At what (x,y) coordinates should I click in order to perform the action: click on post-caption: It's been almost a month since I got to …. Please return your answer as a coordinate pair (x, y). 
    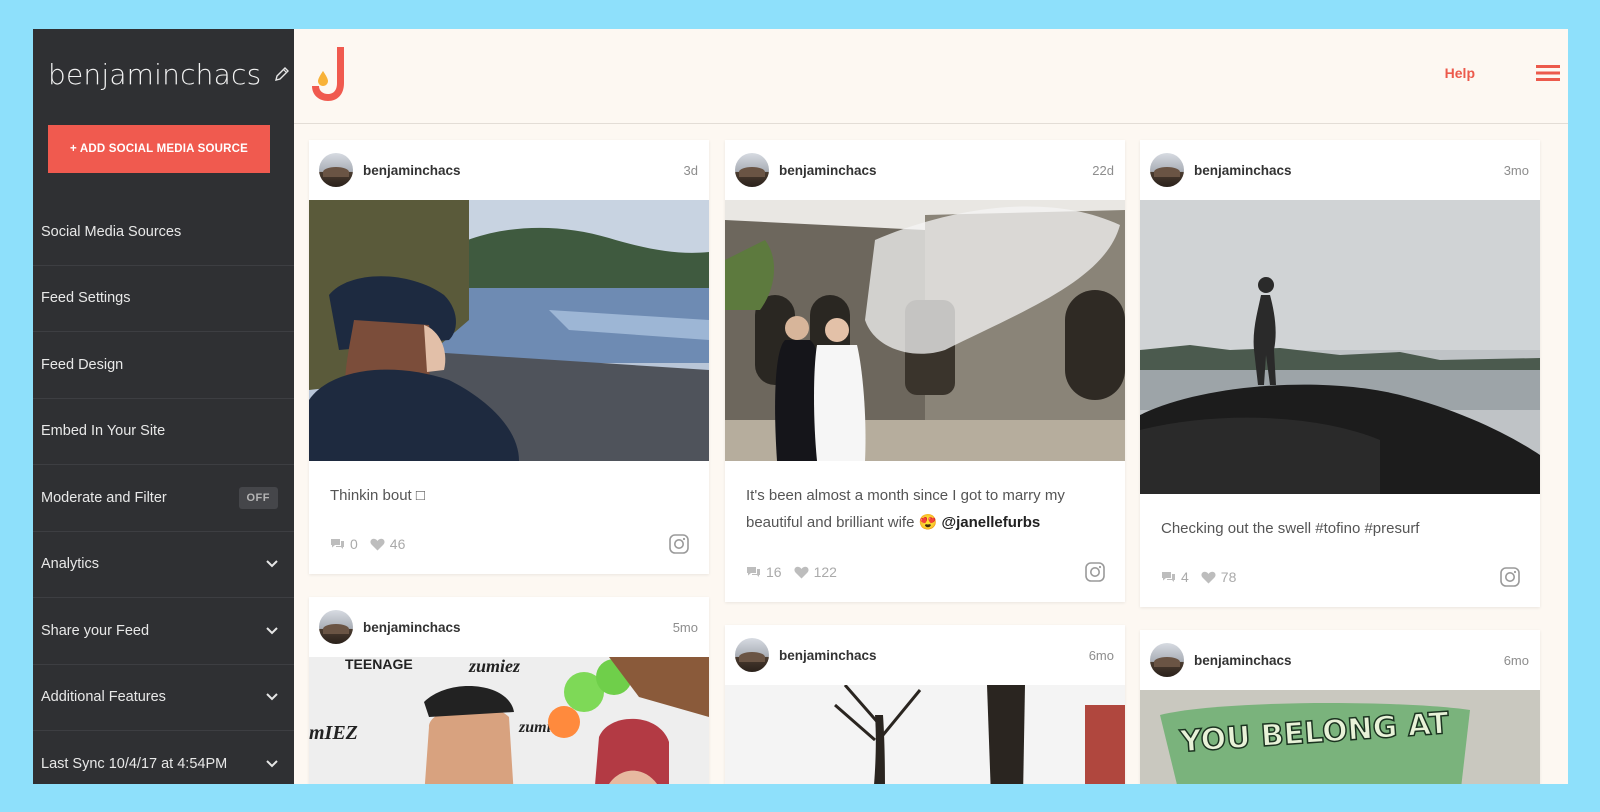
    Looking at the image, I should click on (925, 509).